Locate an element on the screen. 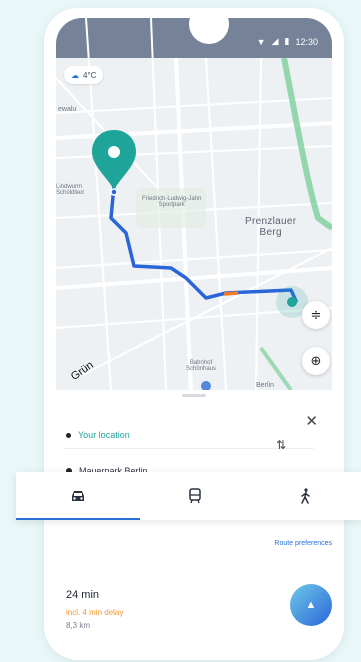 The width and height of the screenshot is (361, 662). walk-icon is located at coordinates (305, 496).